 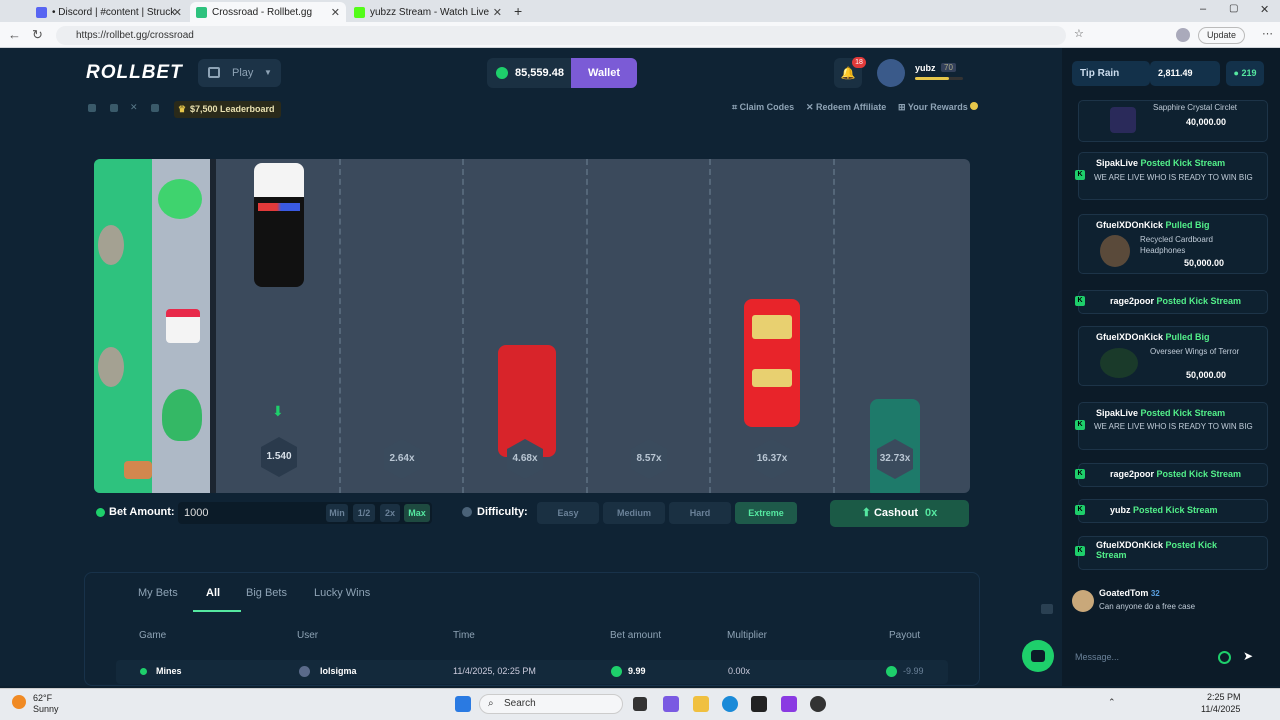 What do you see at coordinates (974, 106) in the screenshot?
I see `rewards-dot` at bounding box center [974, 106].